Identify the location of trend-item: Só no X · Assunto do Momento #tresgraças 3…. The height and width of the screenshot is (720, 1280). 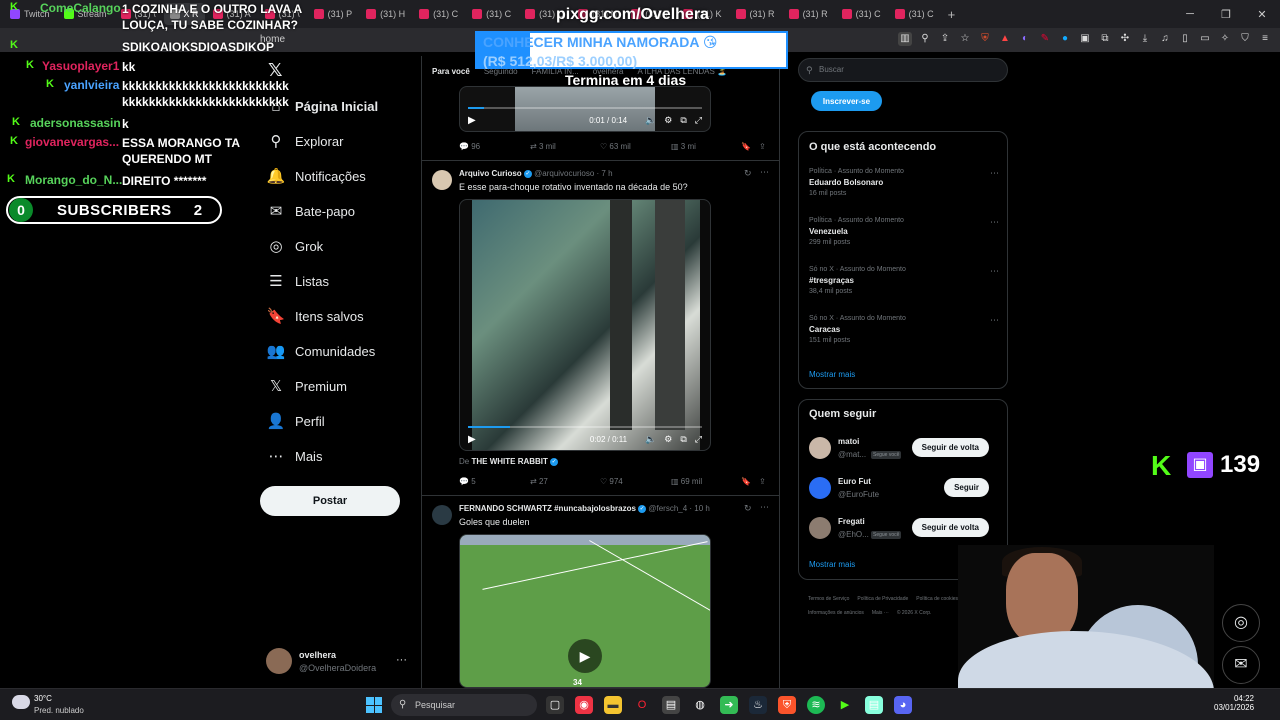
(904, 280).